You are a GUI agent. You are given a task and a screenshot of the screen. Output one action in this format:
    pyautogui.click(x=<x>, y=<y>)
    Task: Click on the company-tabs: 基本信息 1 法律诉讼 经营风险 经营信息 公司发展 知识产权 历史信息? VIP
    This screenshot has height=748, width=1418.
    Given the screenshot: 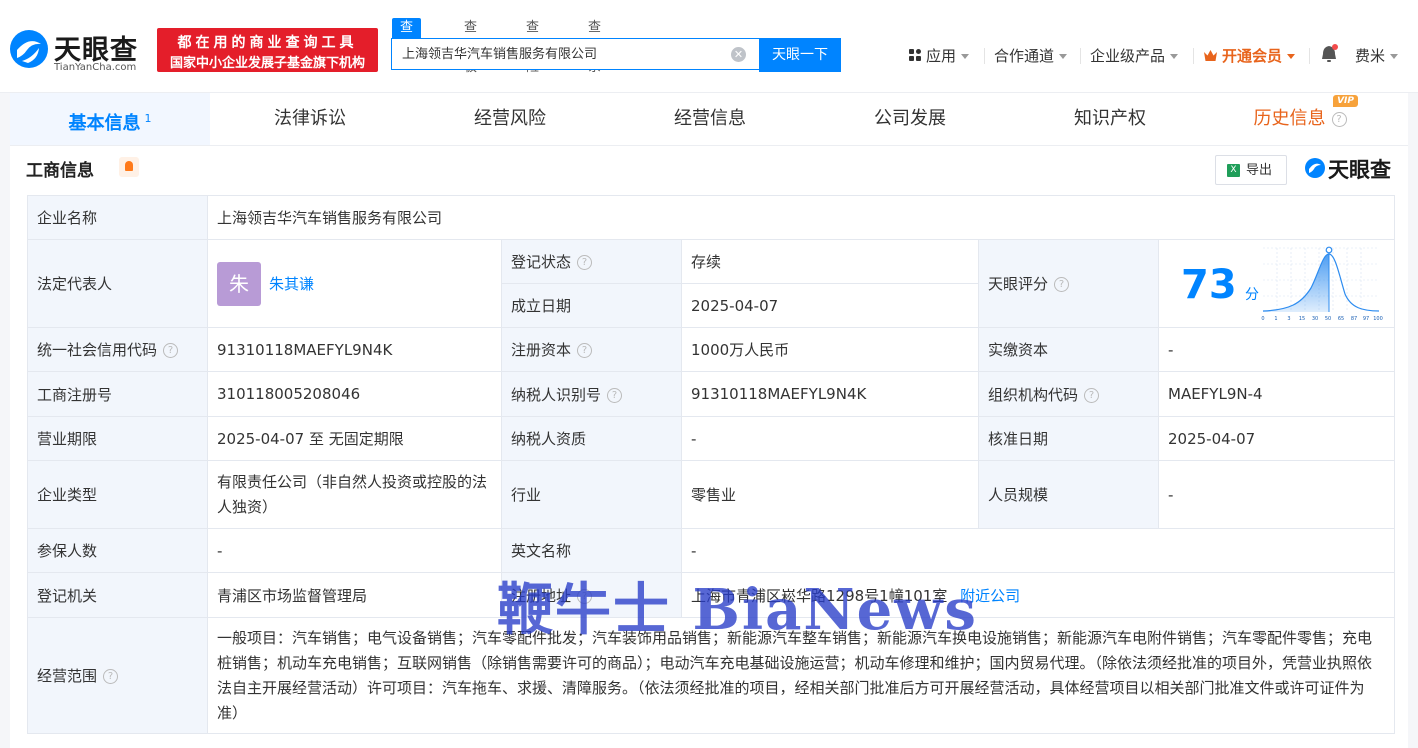 What is the action you would take?
    pyautogui.click(x=709, y=119)
    